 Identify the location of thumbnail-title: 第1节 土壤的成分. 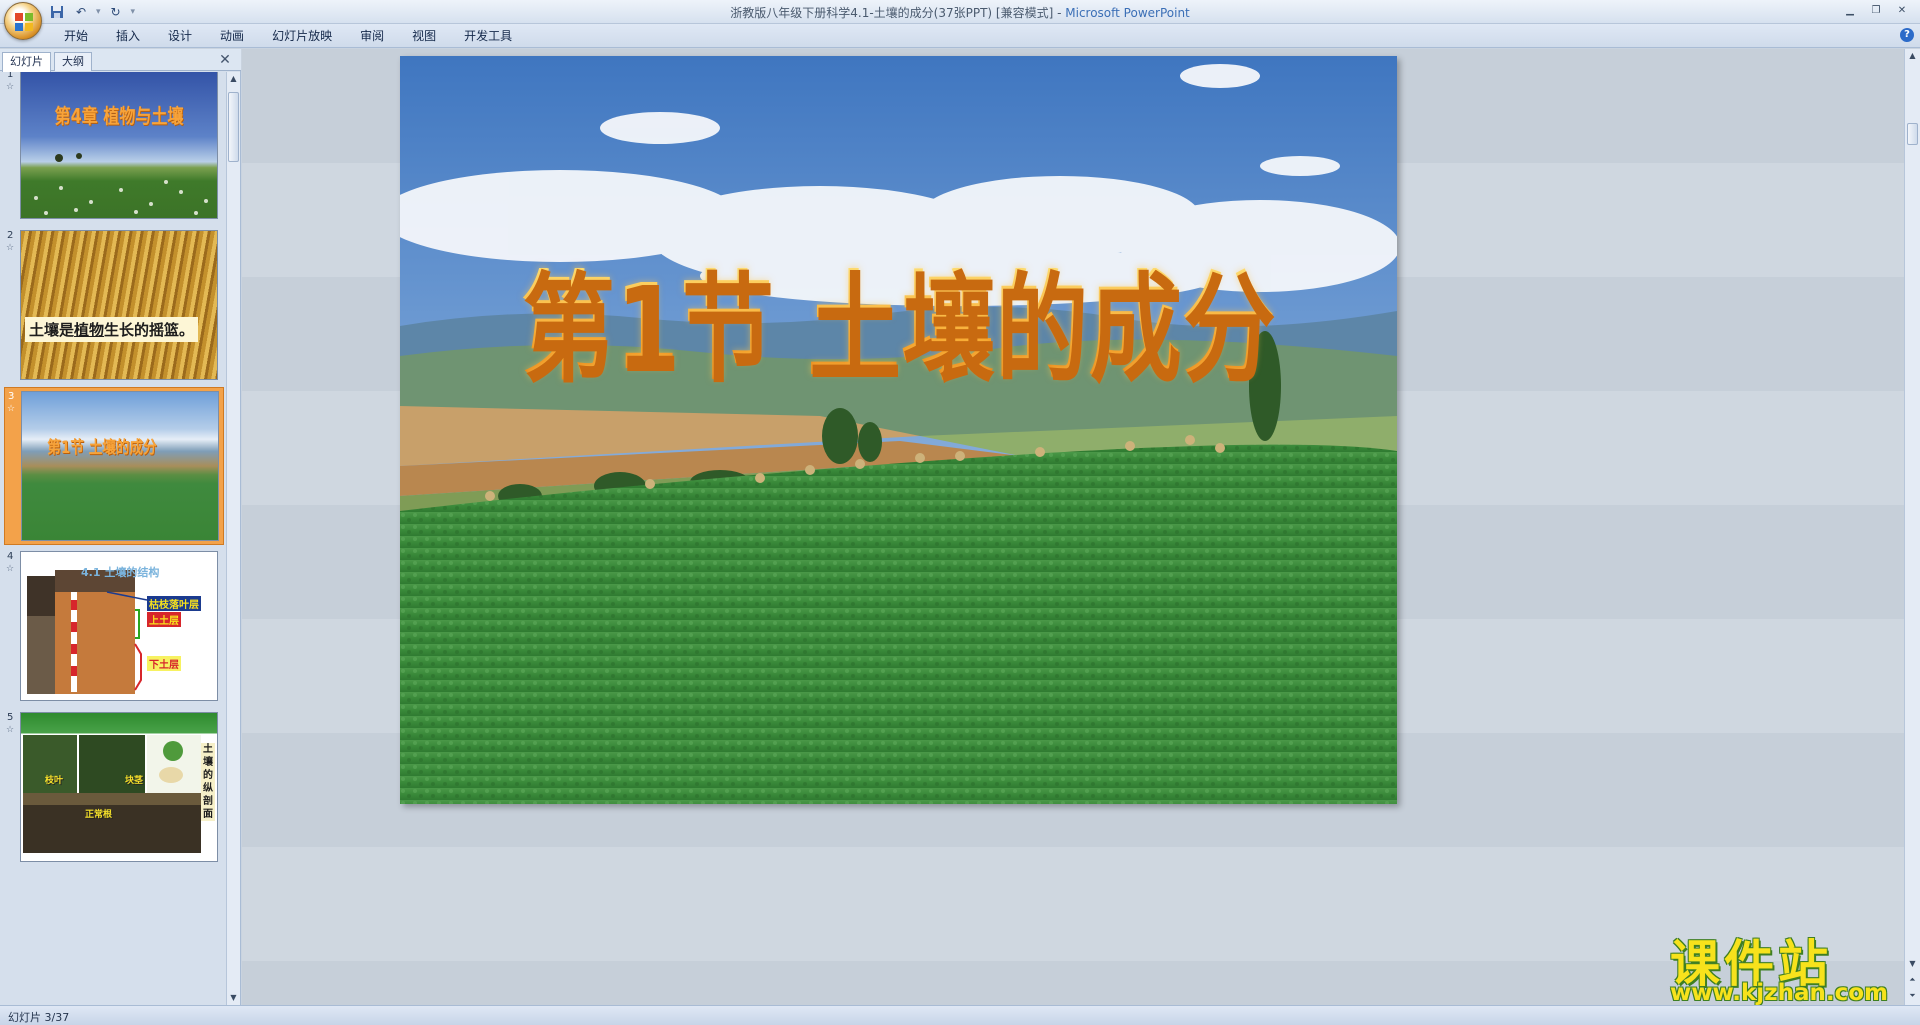
(102, 448).